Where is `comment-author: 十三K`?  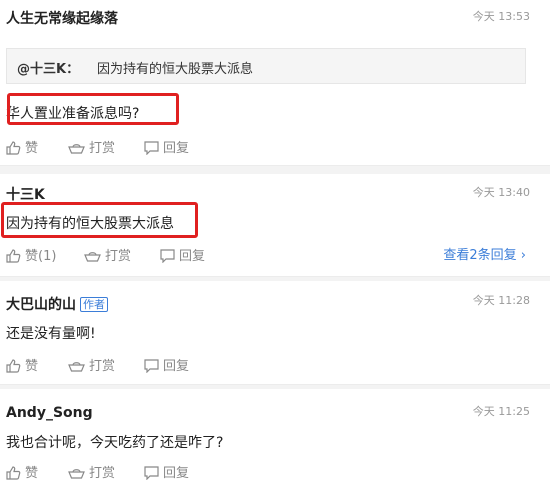 comment-author: 十三K is located at coordinates (25, 194).